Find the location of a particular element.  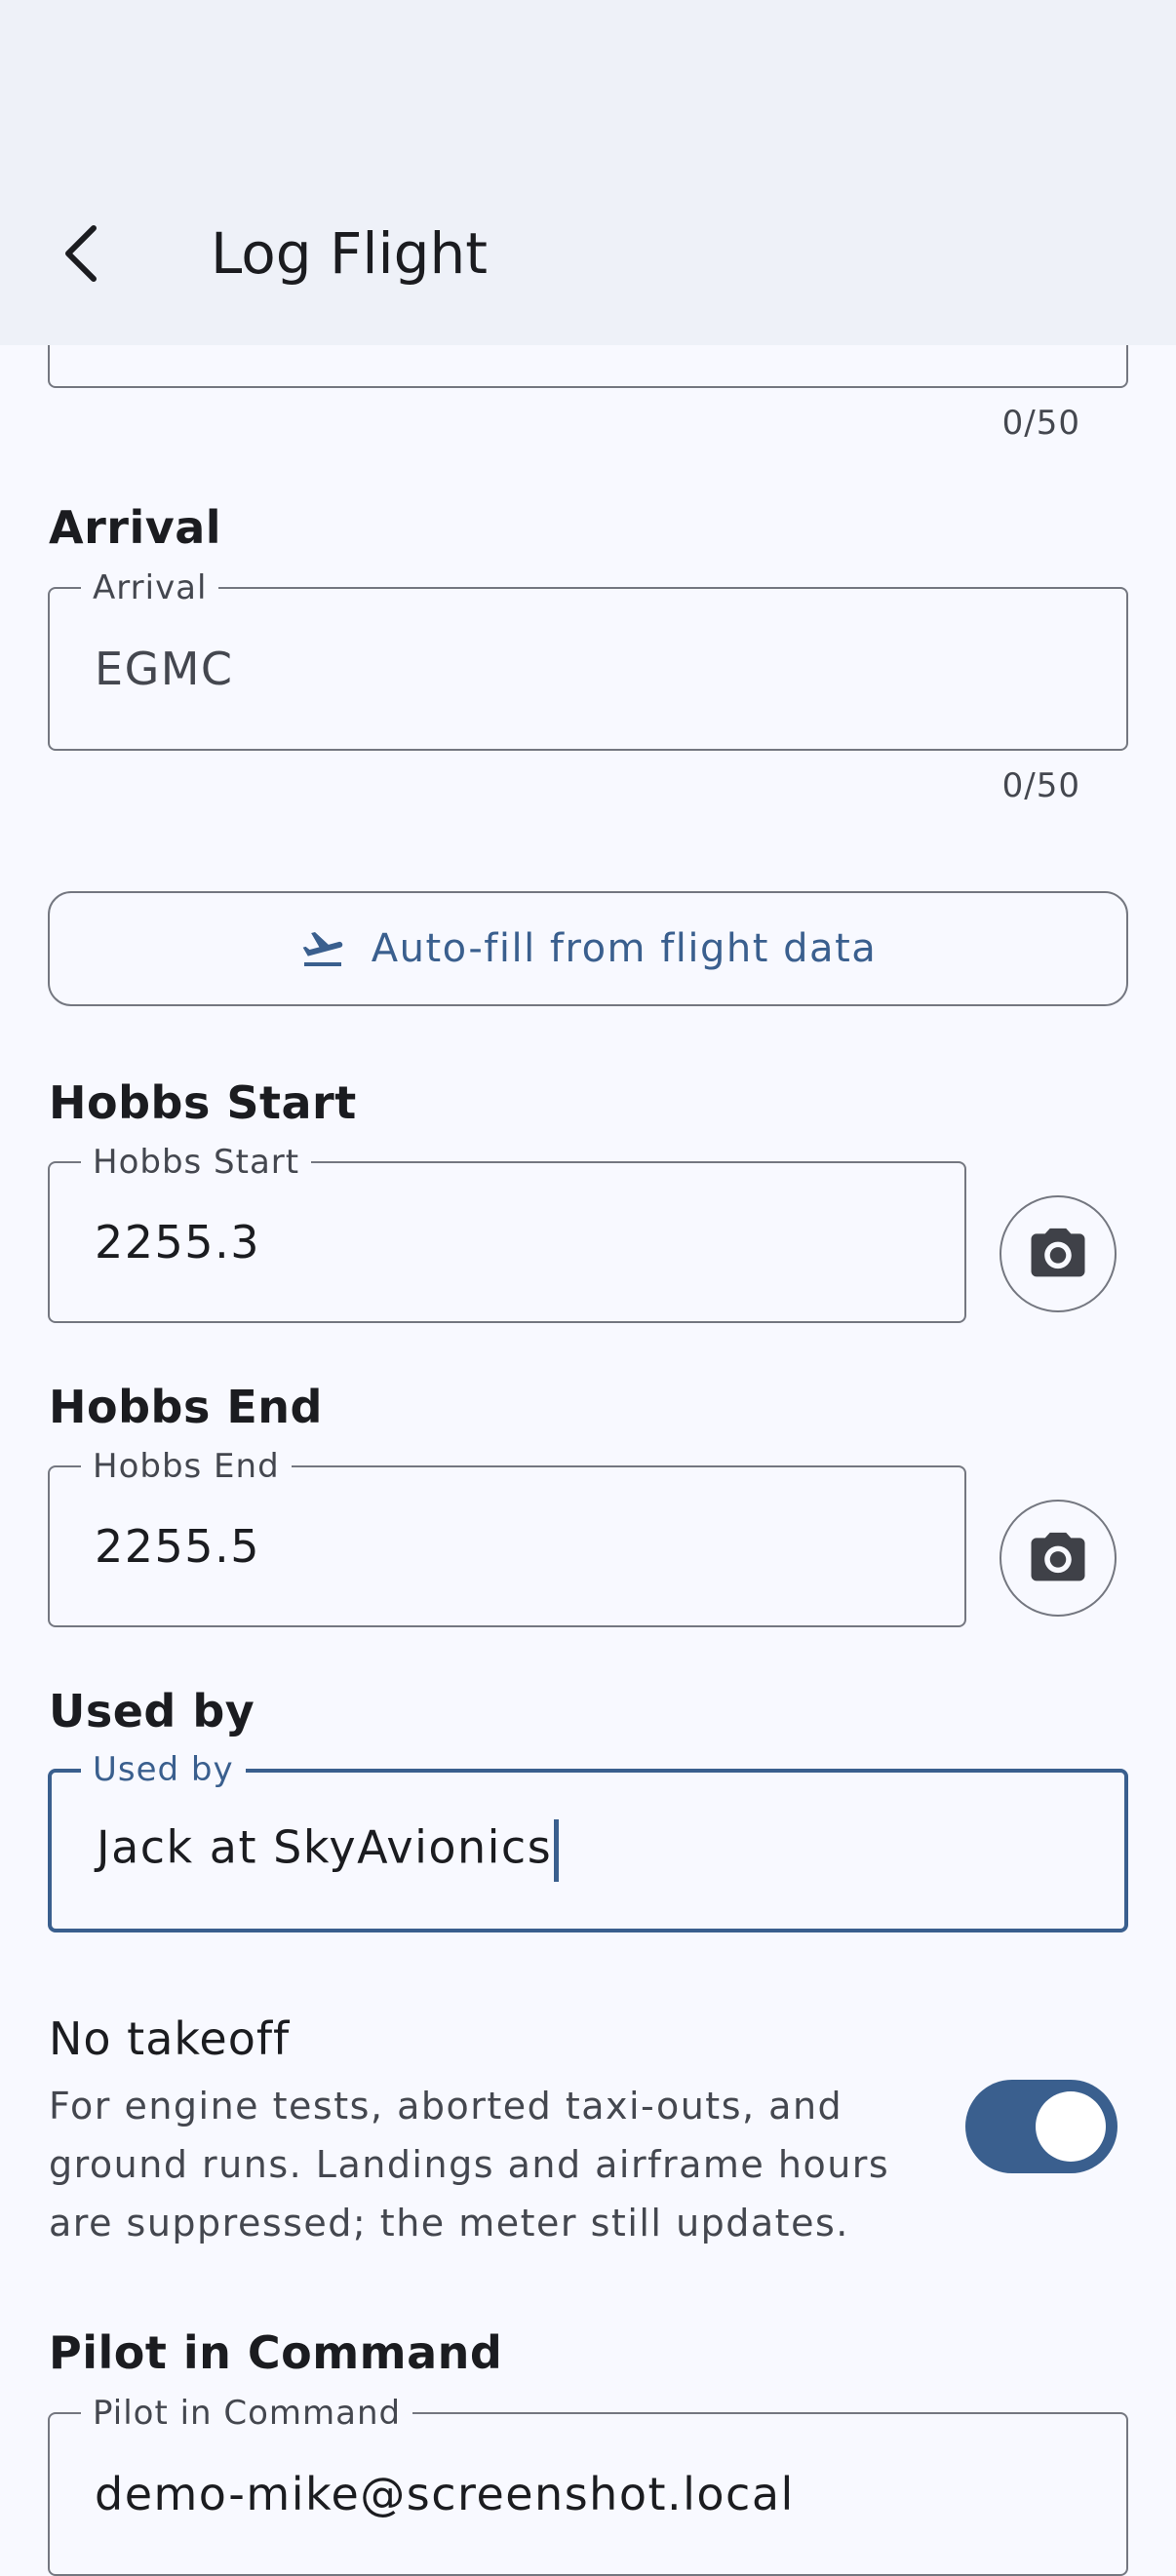

autofill-label: Auto-fill from flight data is located at coordinates (624, 948).